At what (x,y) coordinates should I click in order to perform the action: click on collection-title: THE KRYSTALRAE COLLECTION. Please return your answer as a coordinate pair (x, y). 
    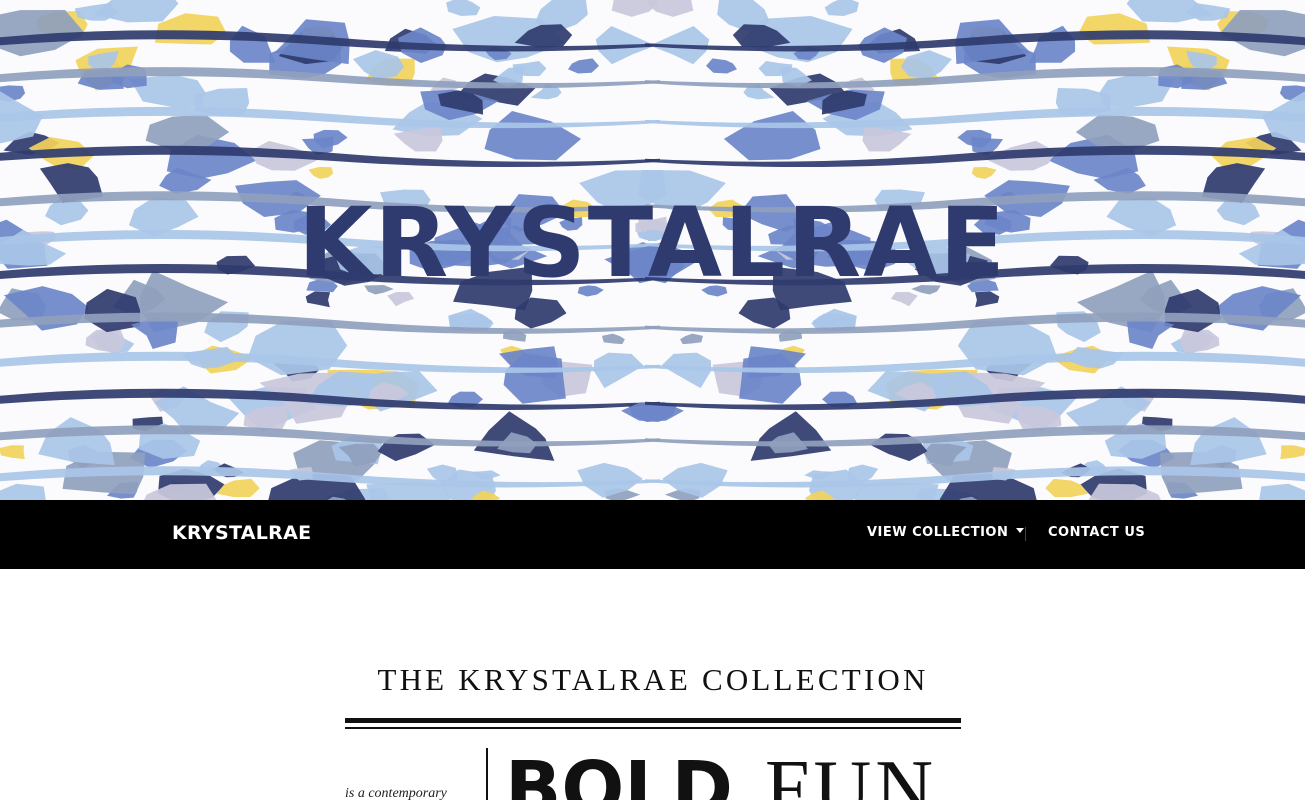
    Looking at the image, I should click on (653, 679).